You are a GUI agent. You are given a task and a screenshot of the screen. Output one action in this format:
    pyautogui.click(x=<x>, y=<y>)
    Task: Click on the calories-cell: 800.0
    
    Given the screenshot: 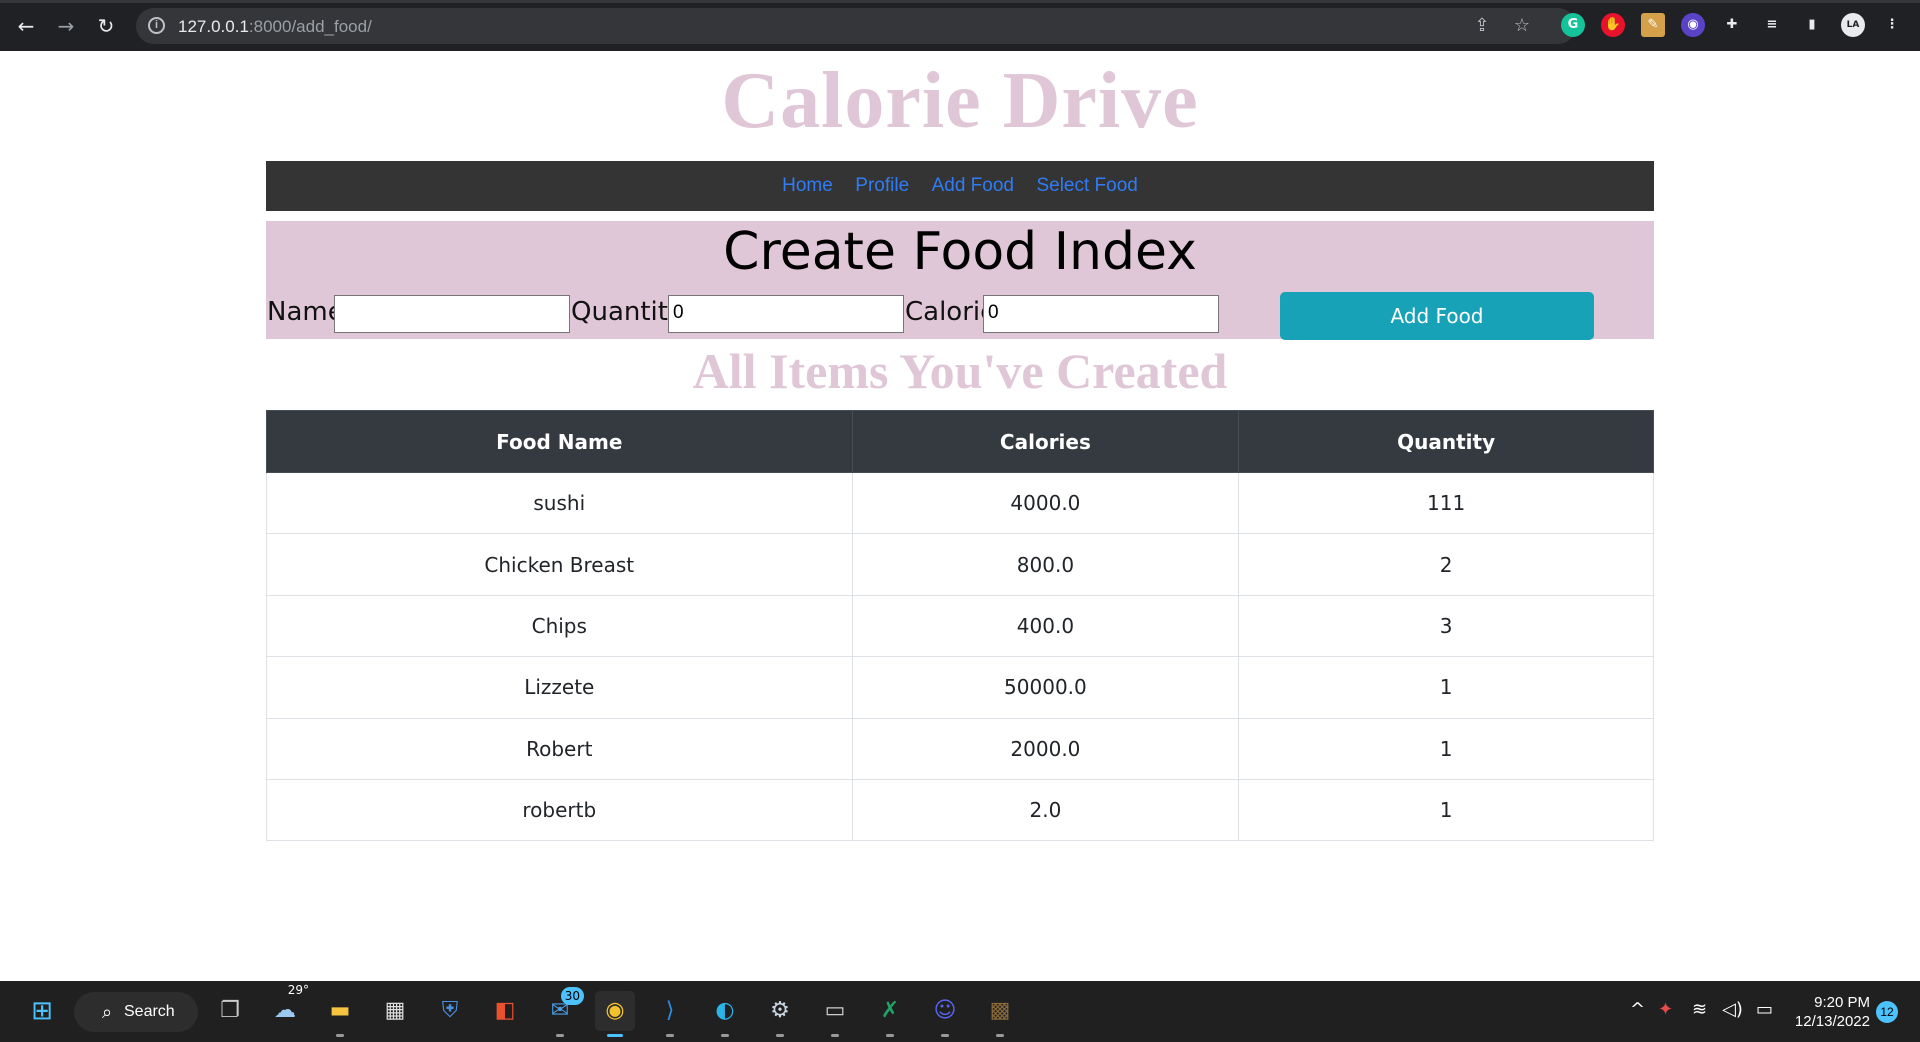 What is the action you would take?
    pyautogui.click(x=1045, y=564)
    